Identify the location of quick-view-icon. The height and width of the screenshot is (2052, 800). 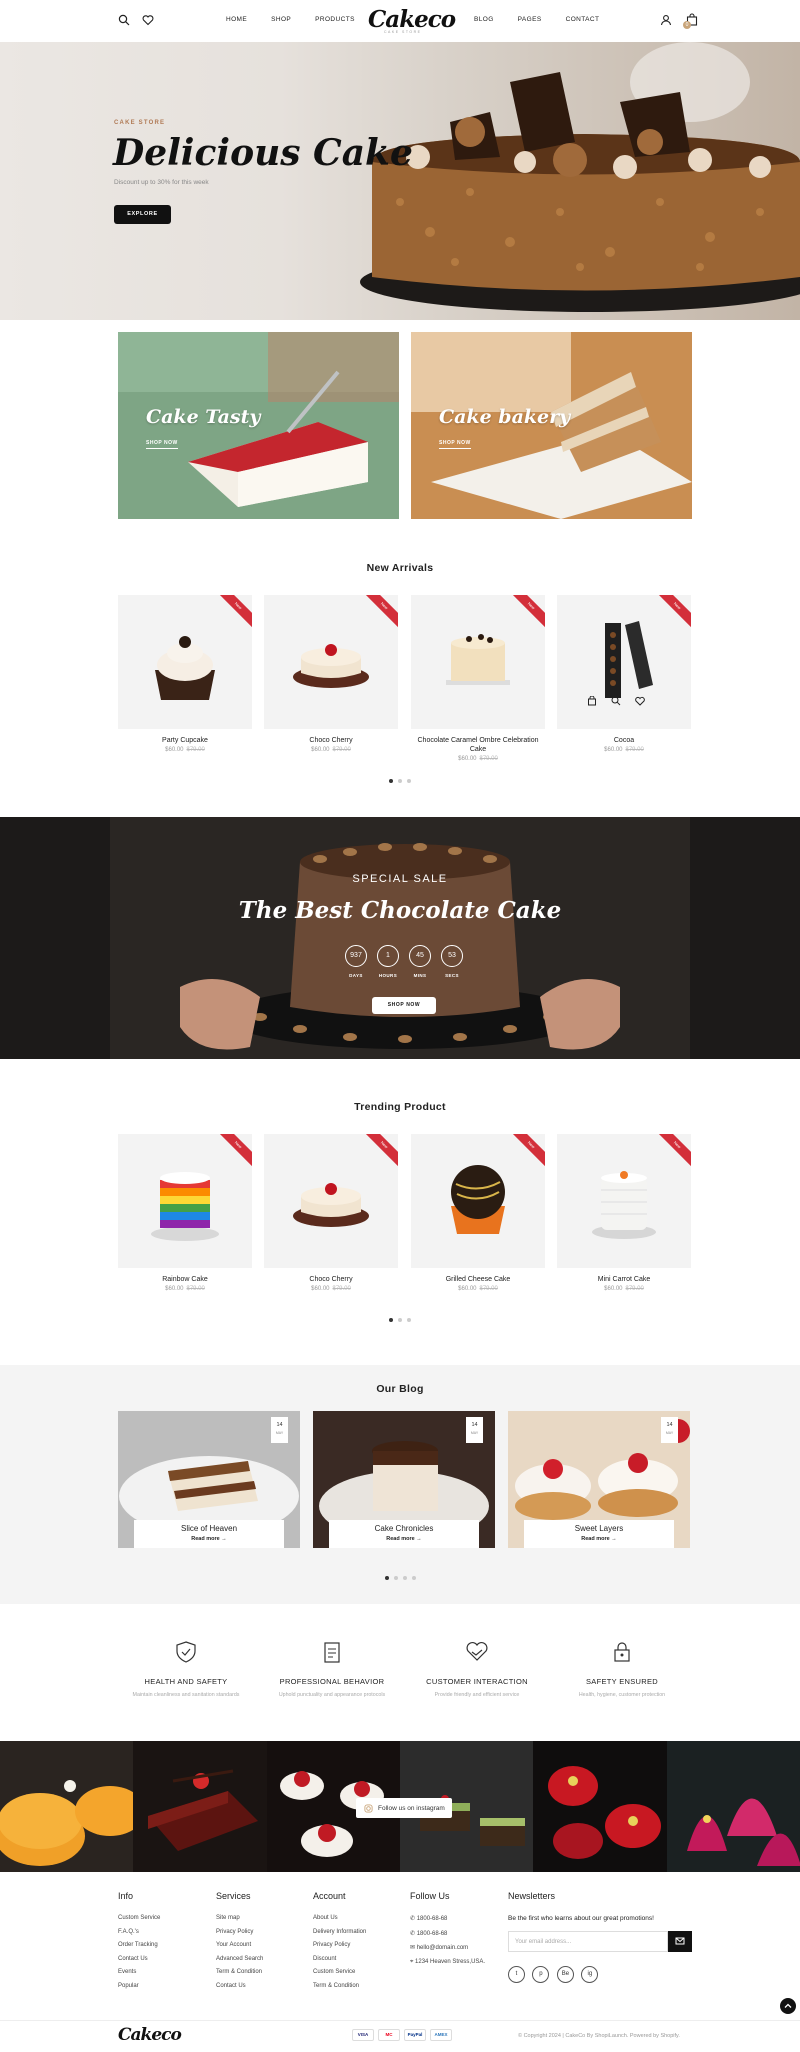
(618, 700).